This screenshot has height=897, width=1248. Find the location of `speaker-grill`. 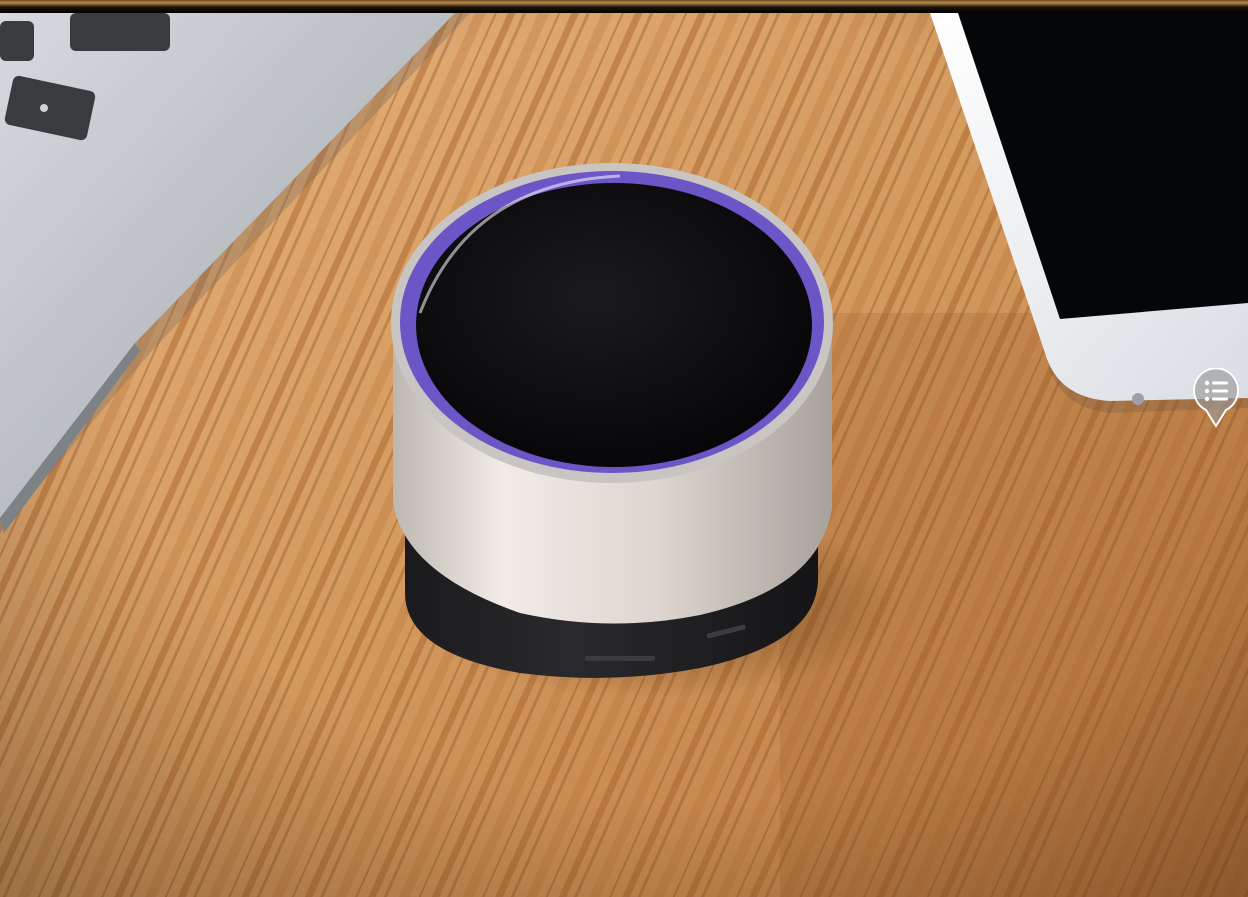

speaker-grill is located at coordinates (614, 325).